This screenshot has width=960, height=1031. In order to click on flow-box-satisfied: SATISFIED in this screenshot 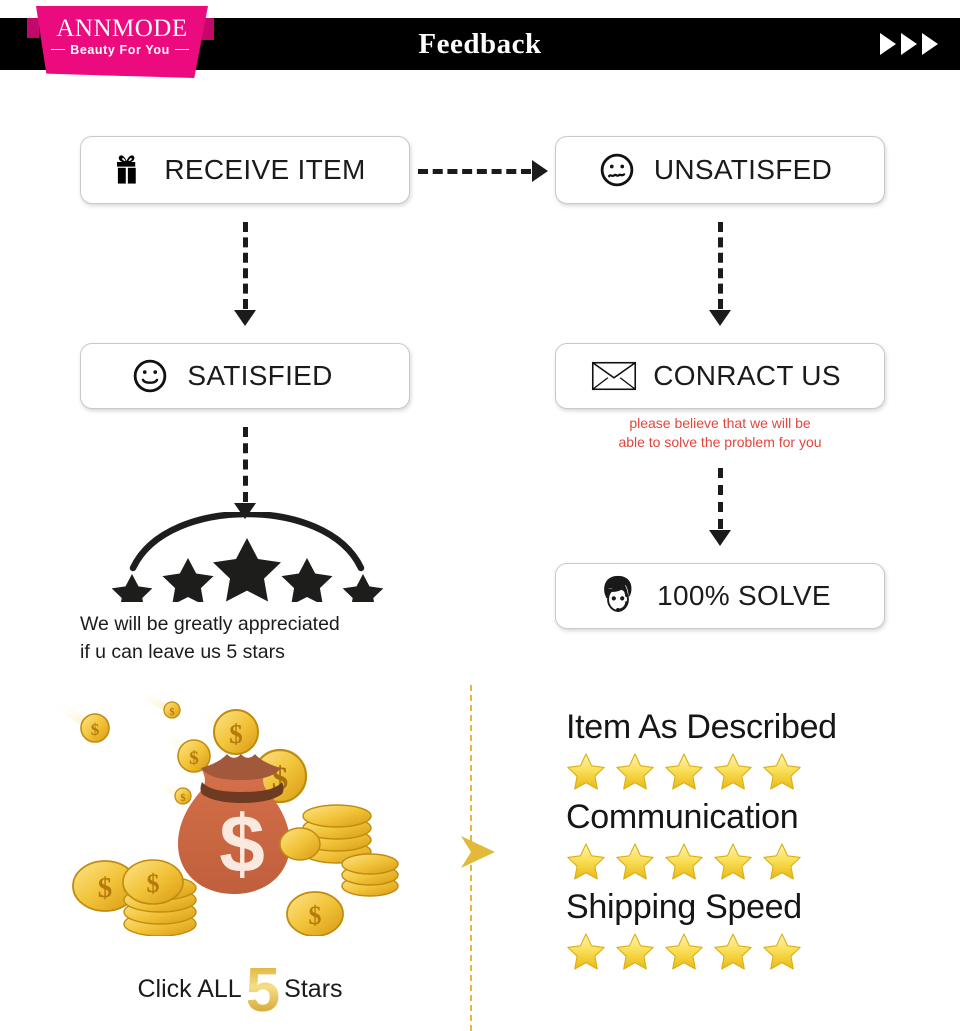, I will do `click(245, 376)`.